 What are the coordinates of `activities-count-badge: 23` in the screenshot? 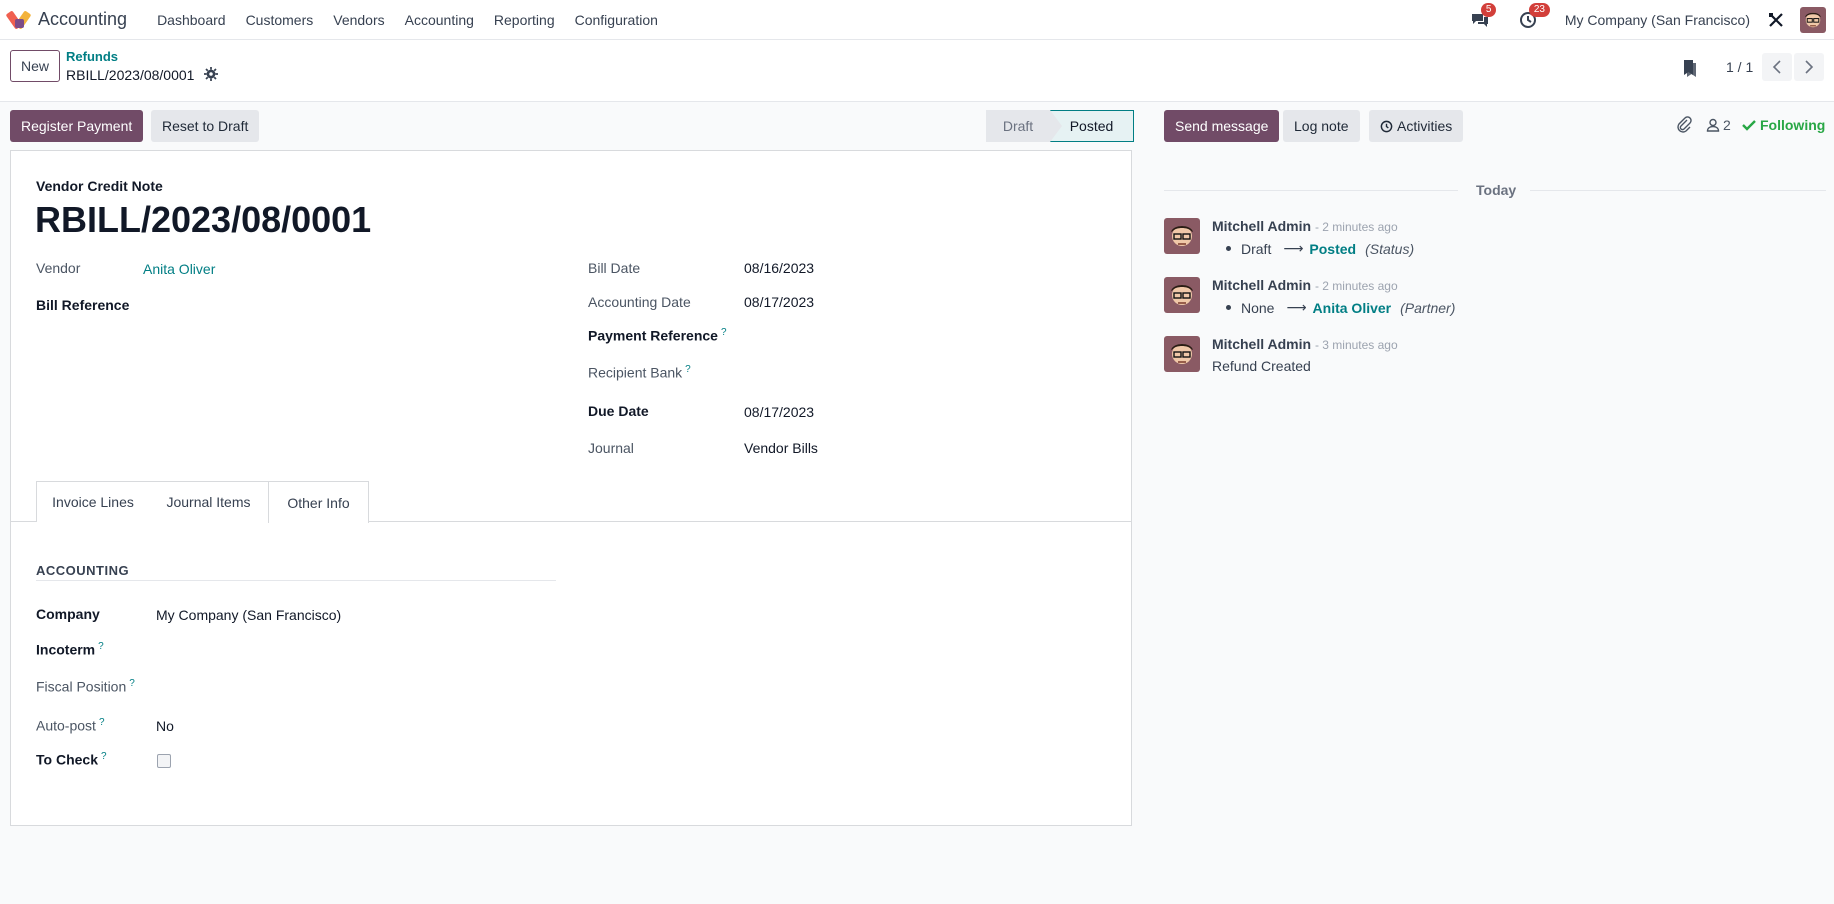 It's located at (1539, 10).